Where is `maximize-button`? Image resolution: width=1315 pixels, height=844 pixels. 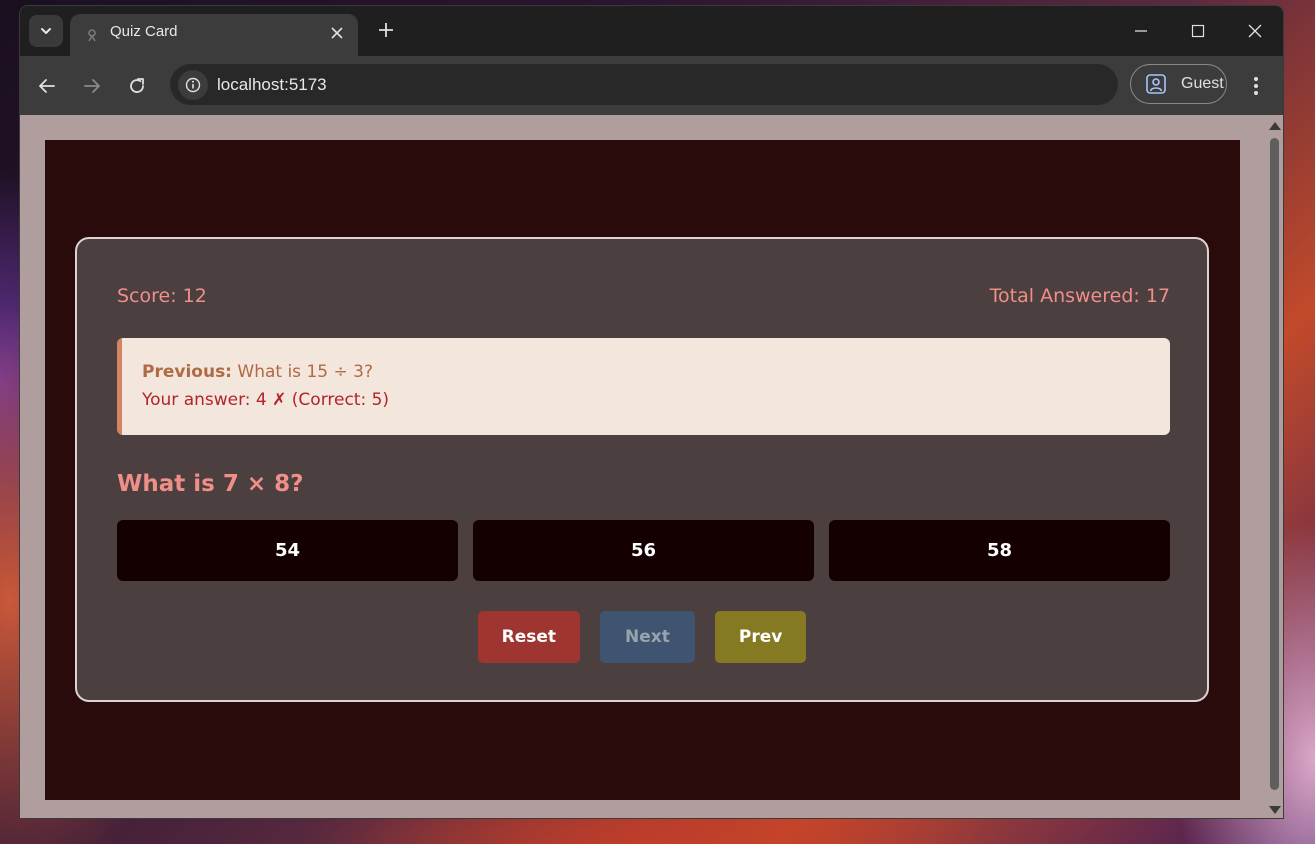 maximize-button is located at coordinates (1197, 31).